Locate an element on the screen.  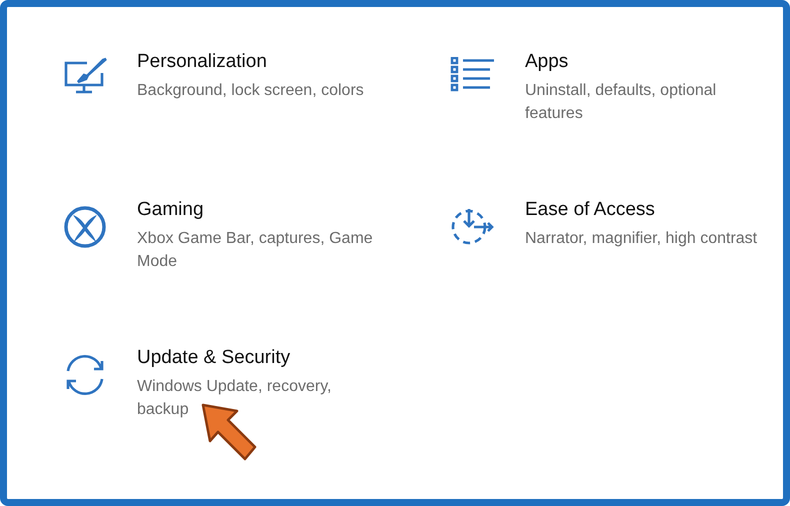
xbox-logo-icon is located at coordinates (85, 227).